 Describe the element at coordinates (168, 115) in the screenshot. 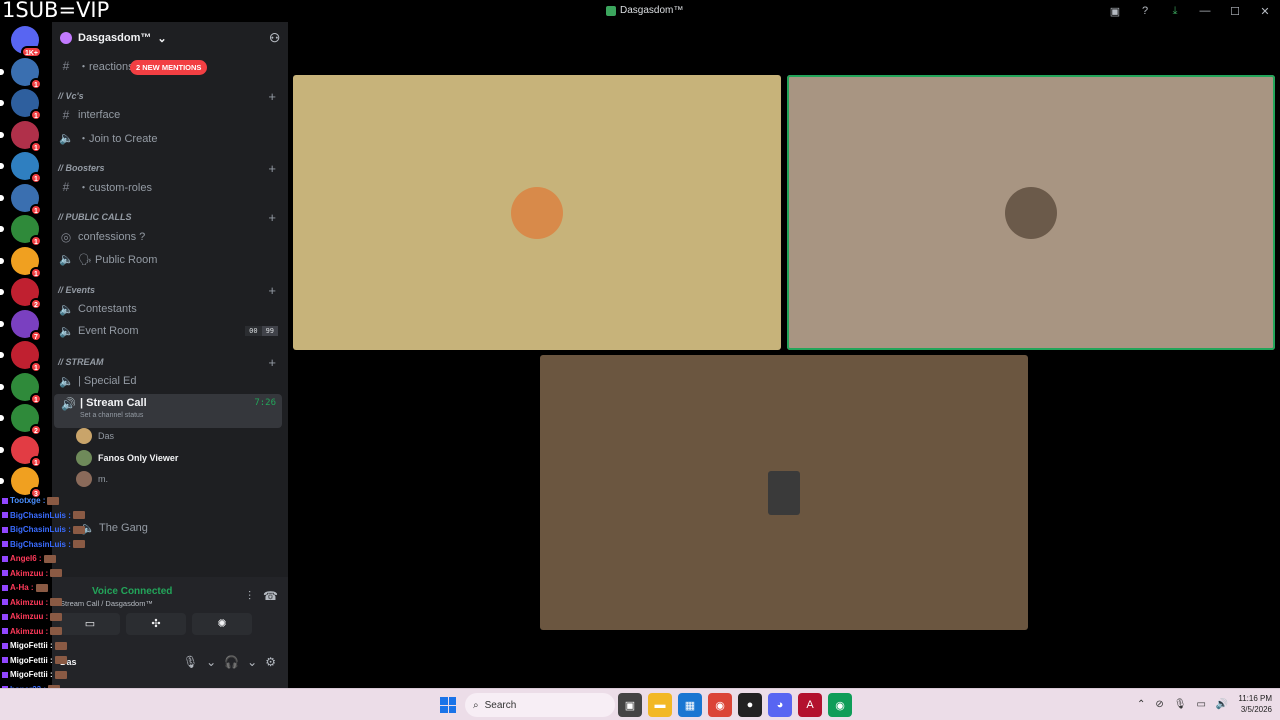

I see `channel-interface: # interface` at that location.